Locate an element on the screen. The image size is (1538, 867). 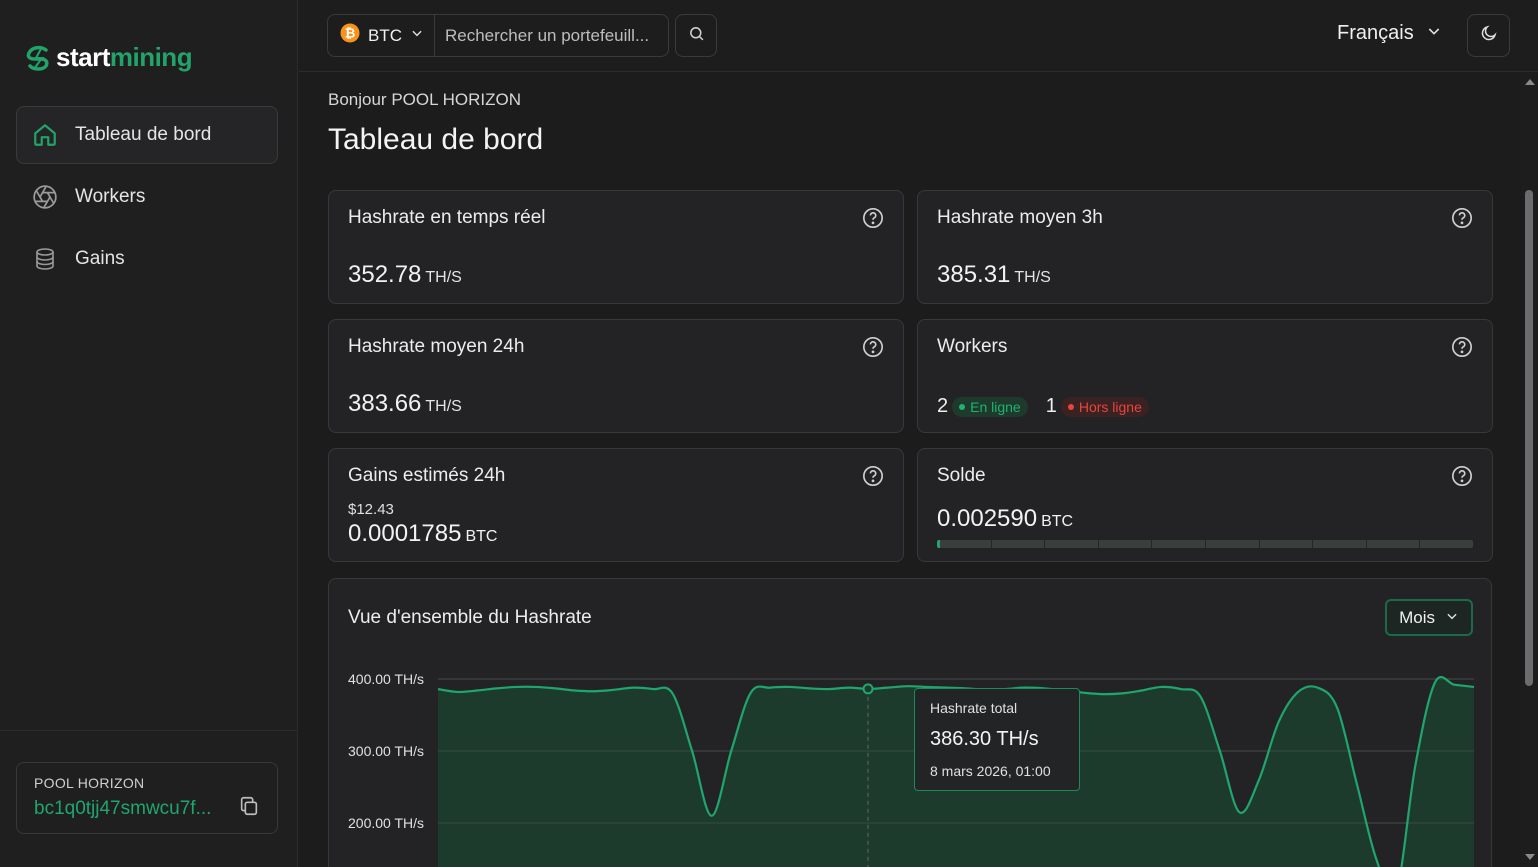
sidebar-item-label: Gains is located at coordinates (100, 258).